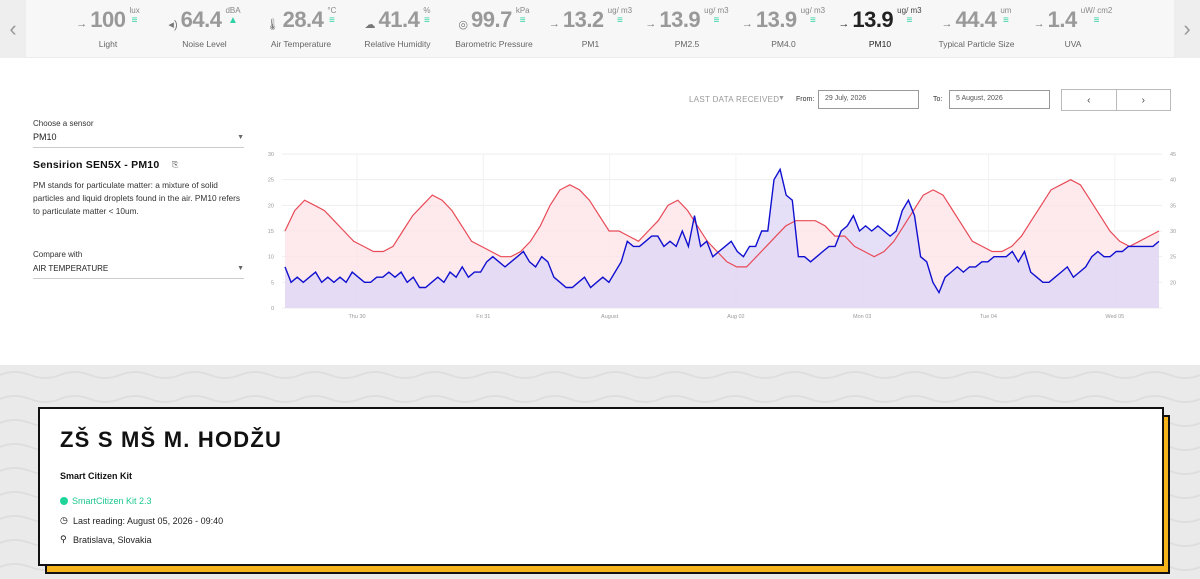  I want to click on sensor-unit-block: lux ≡, so click(134, 16).